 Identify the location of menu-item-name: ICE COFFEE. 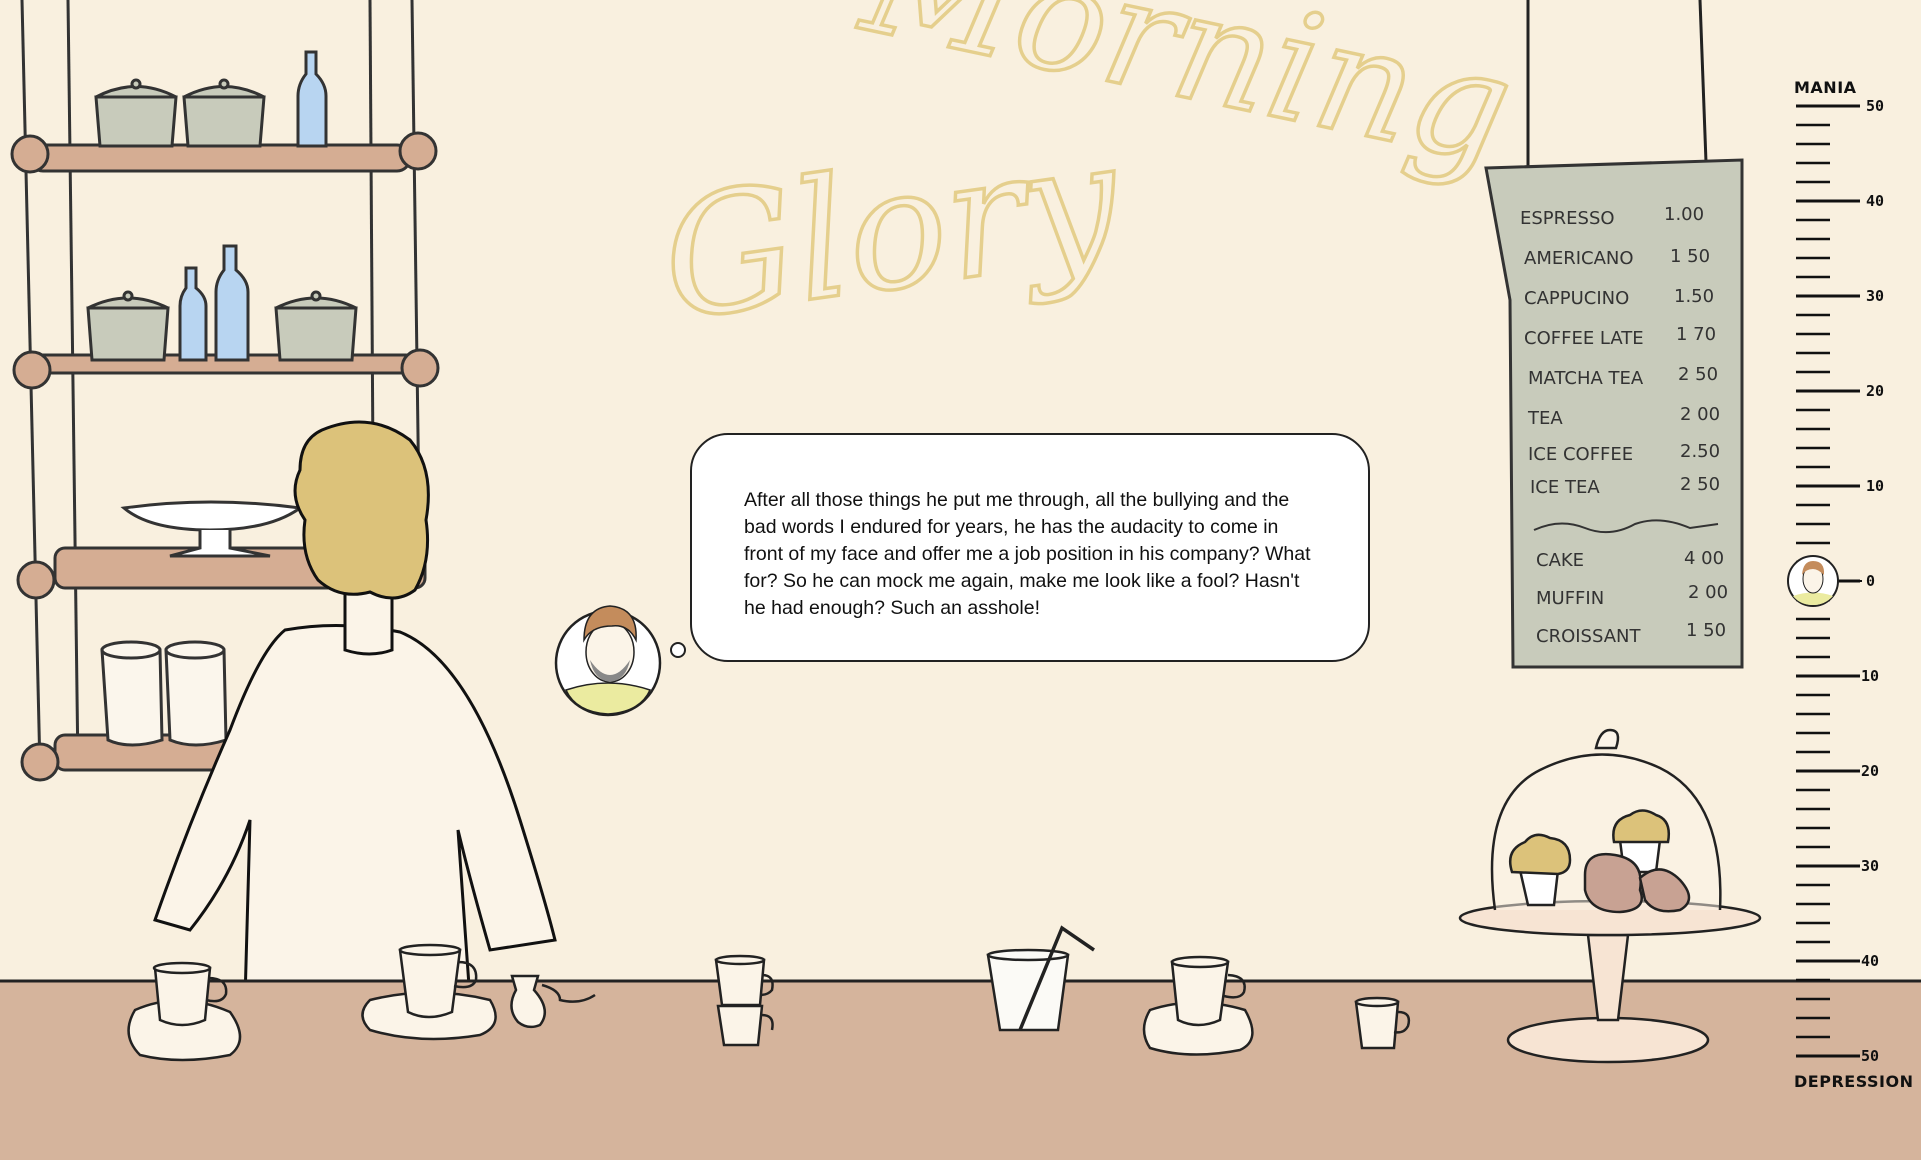
(1580, 454).